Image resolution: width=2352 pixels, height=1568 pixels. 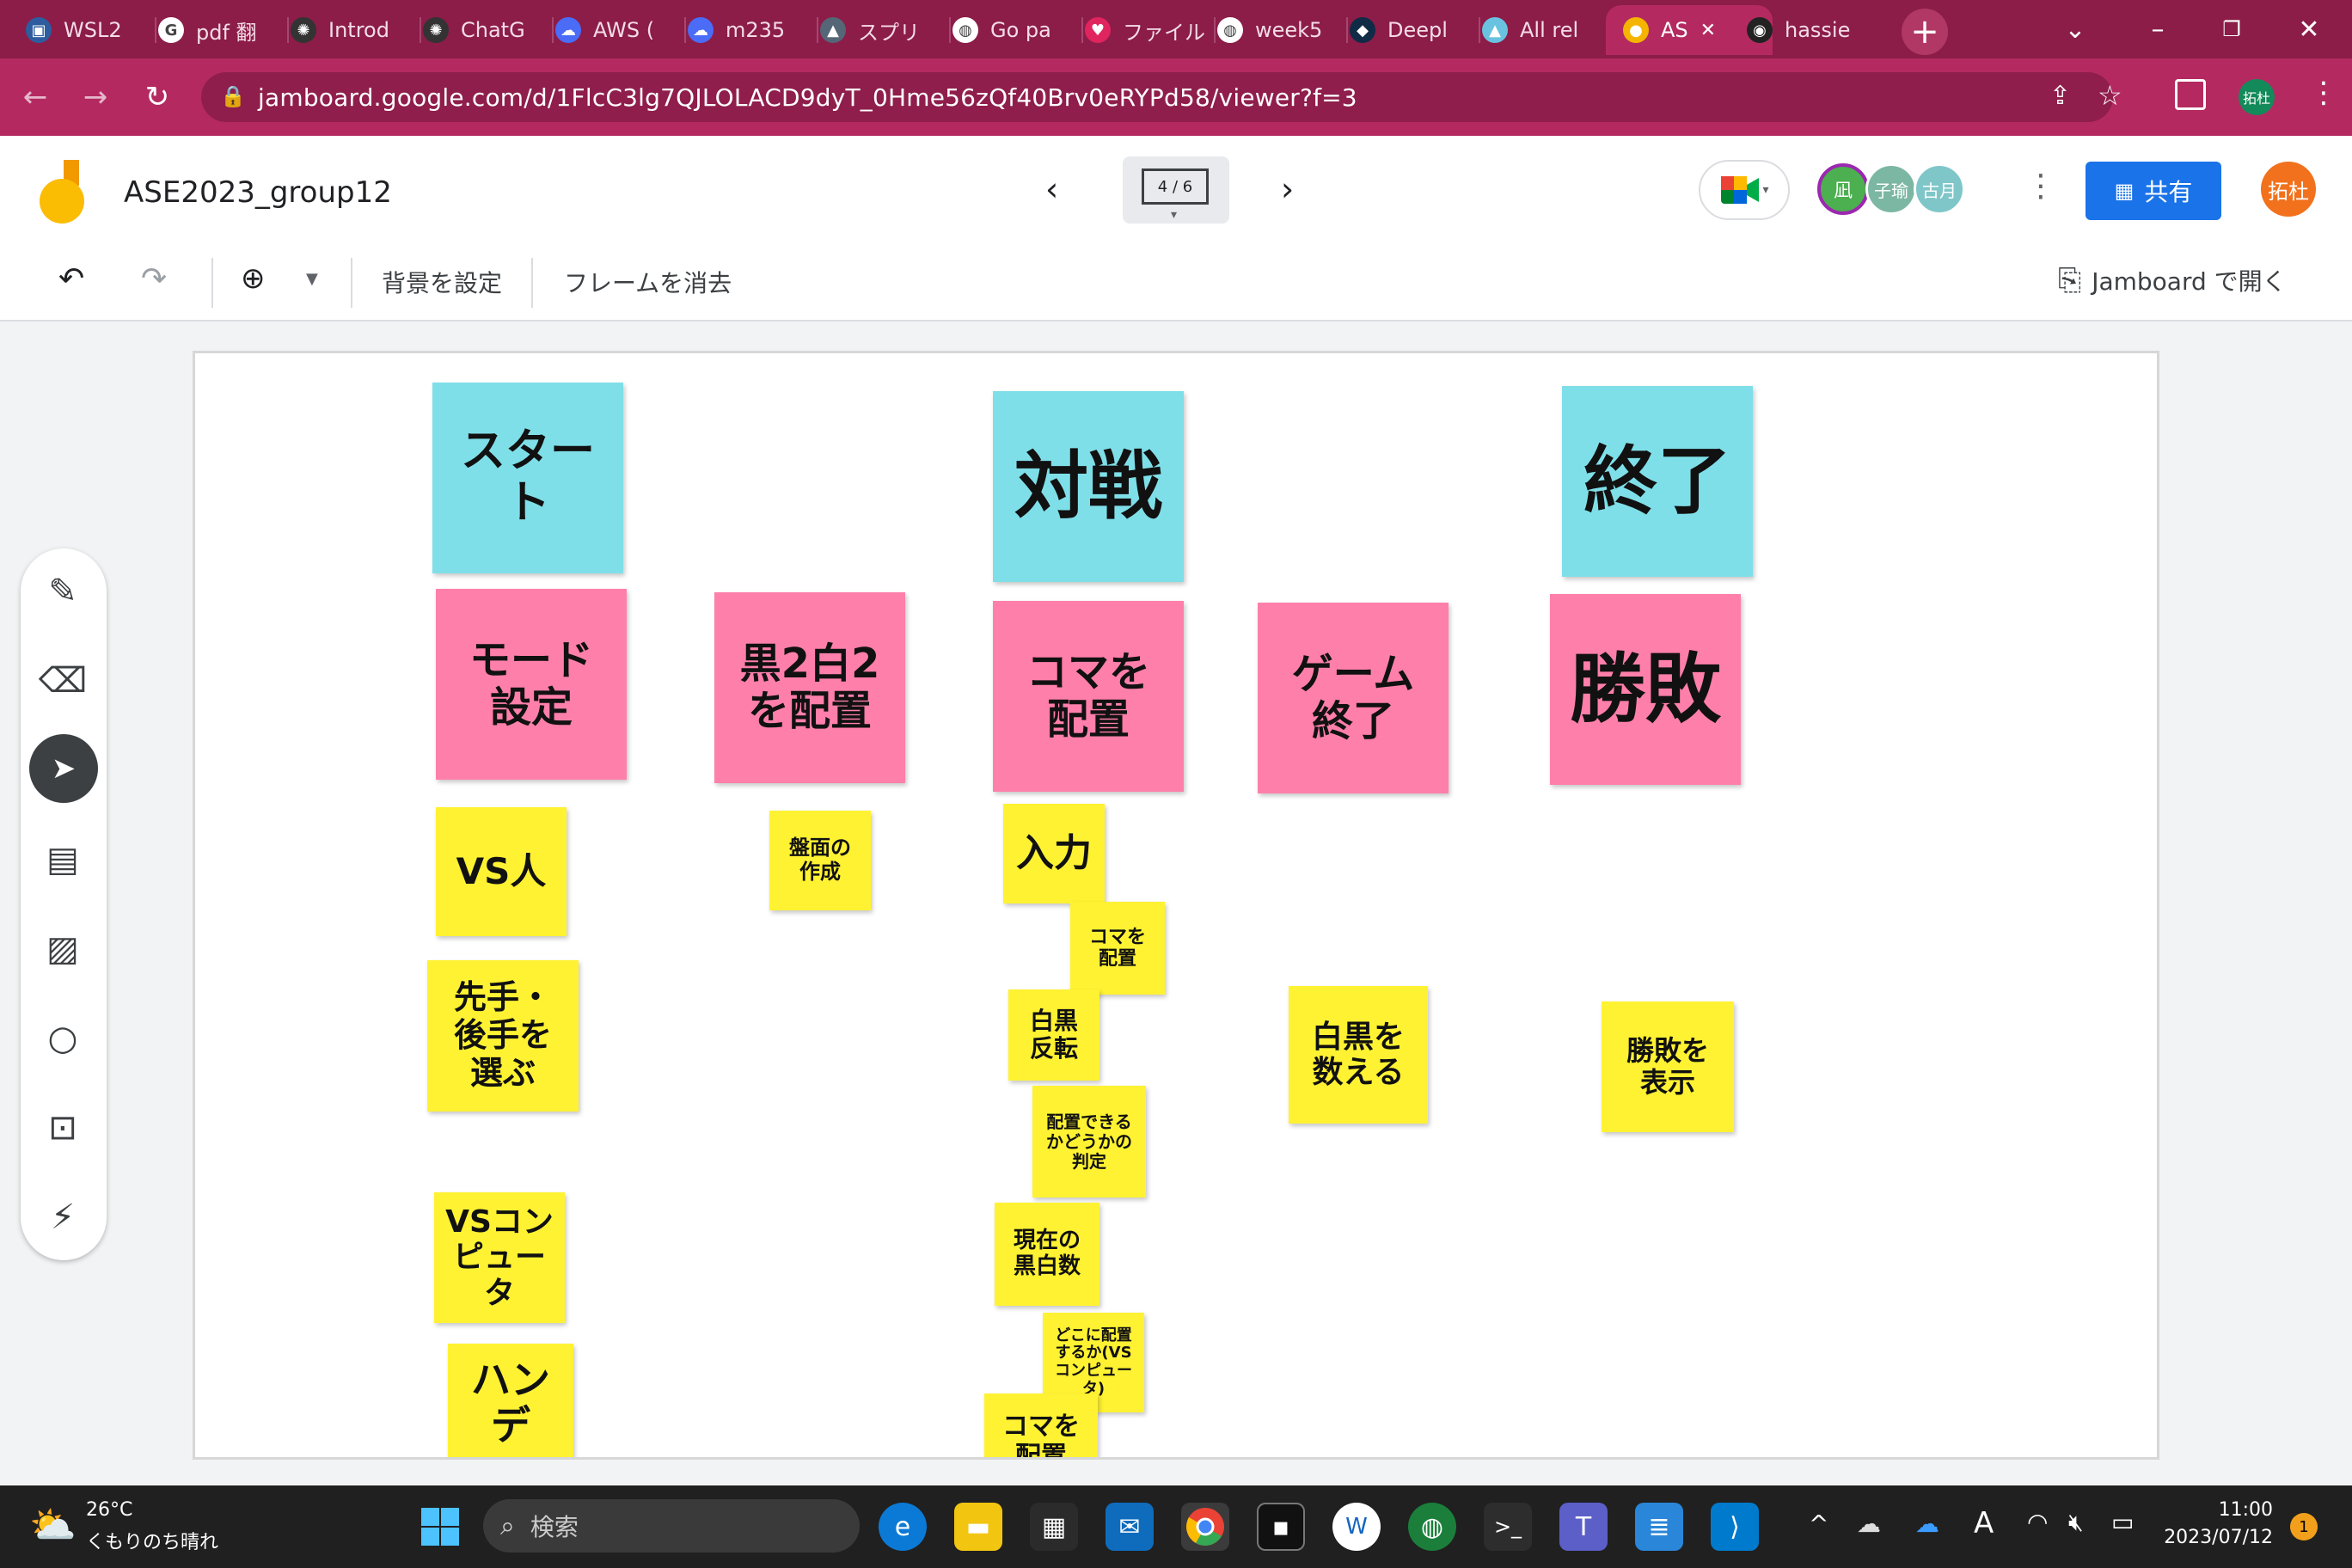 I want to click on chrome-icon, so click(x=1205, y=1527).